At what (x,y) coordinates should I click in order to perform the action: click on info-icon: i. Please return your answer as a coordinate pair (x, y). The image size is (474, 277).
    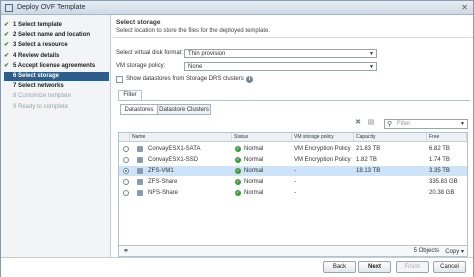
    Looking at the image, I should click on (249, 79).